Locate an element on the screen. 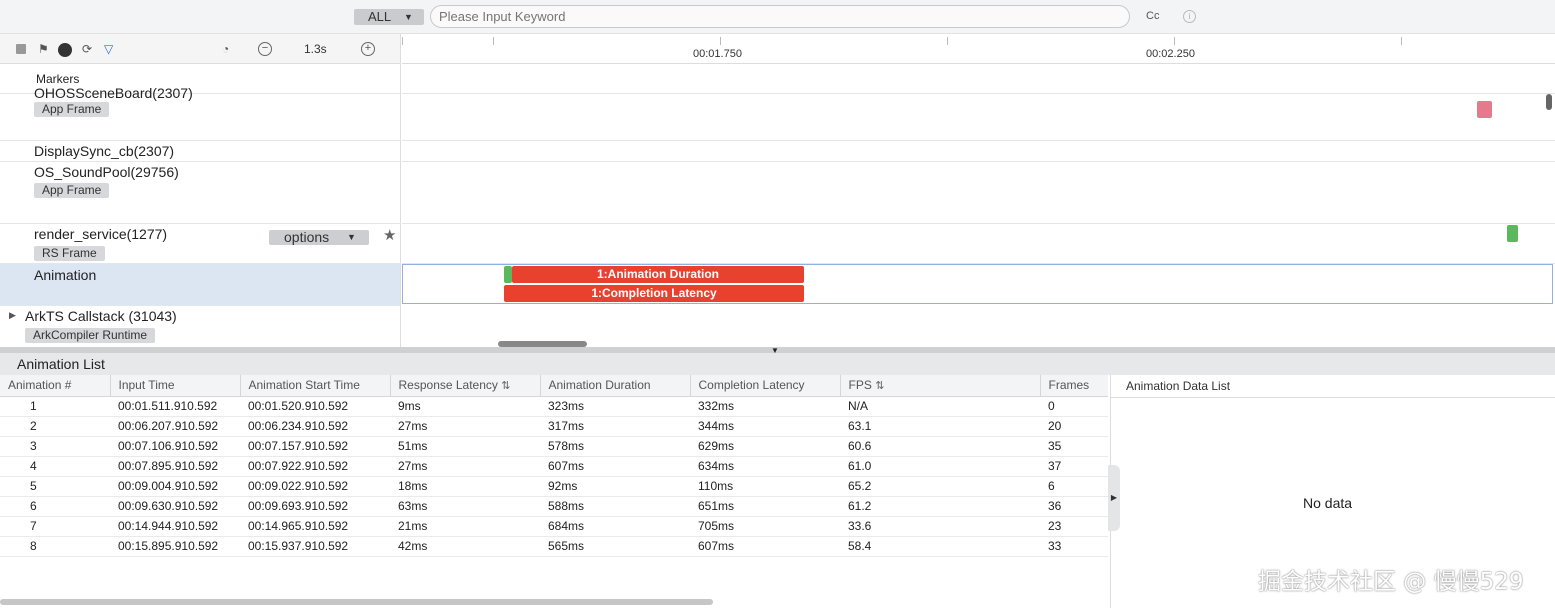 Image resolution: width=1555 pixels, height=608 pixels. track-tag: RS Frame is located at coordinates (69, 253).